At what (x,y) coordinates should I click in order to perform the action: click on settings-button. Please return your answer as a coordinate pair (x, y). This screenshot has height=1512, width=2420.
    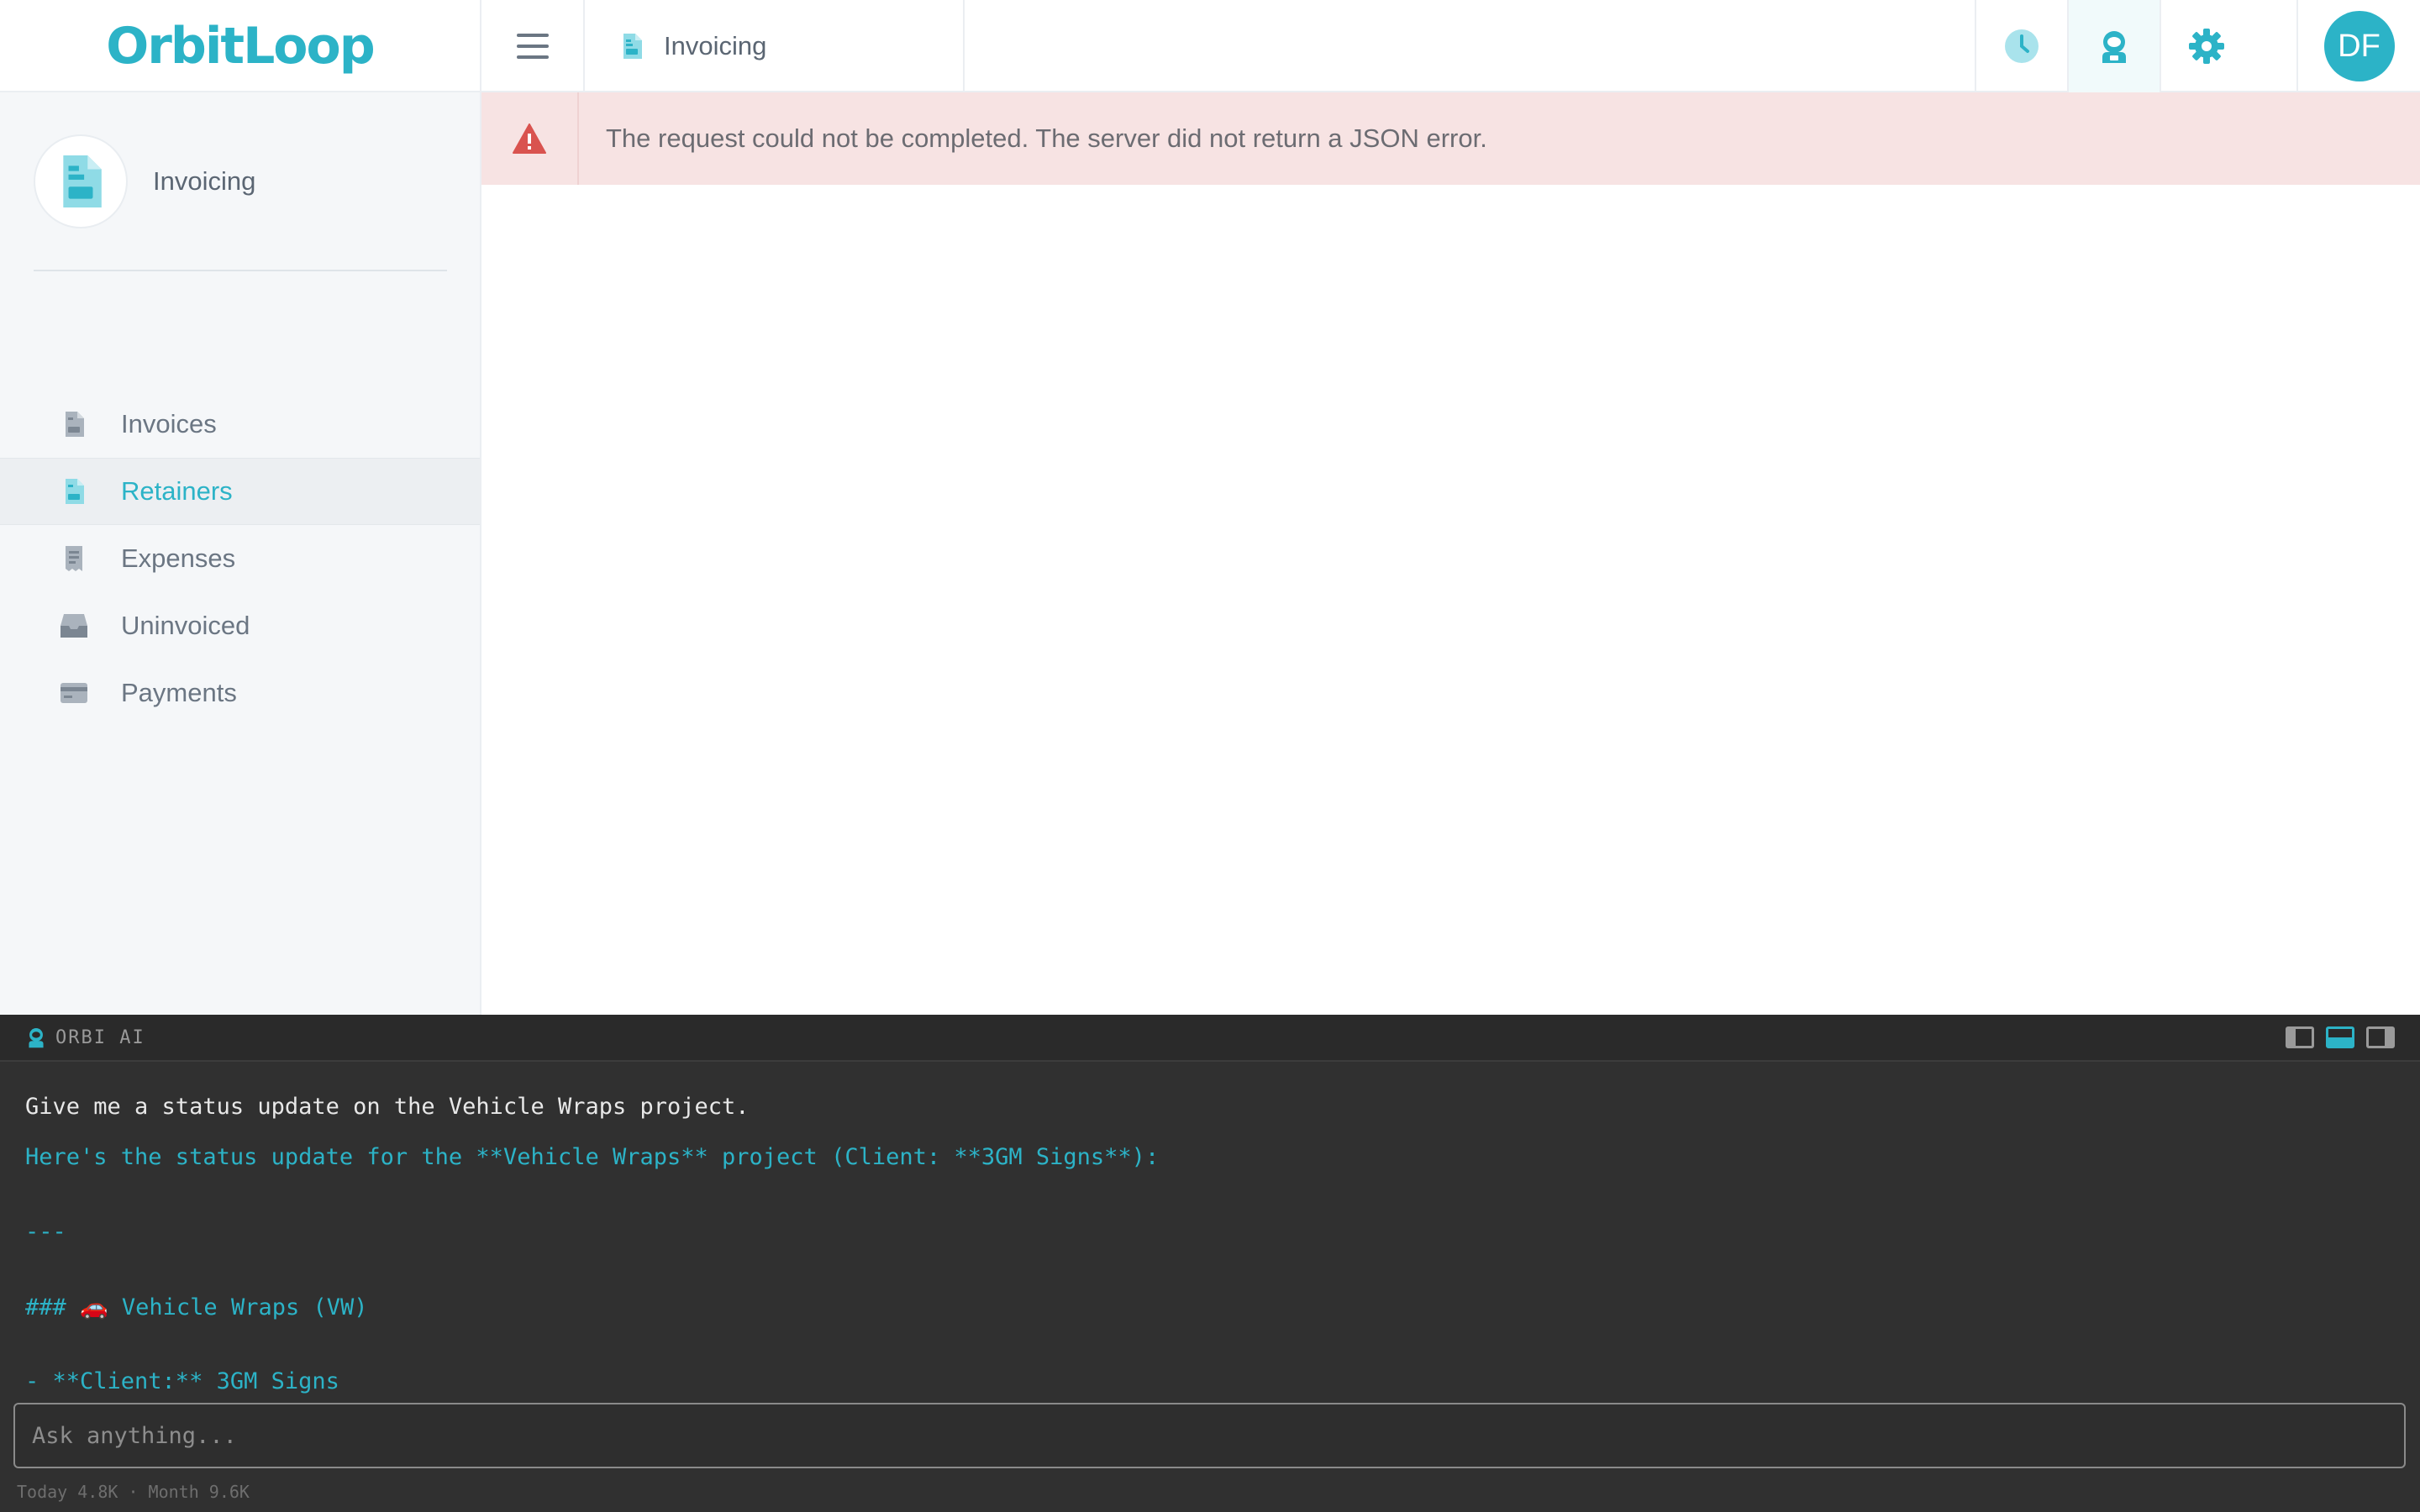
    Looking at the image, I should click on (2206, 46).